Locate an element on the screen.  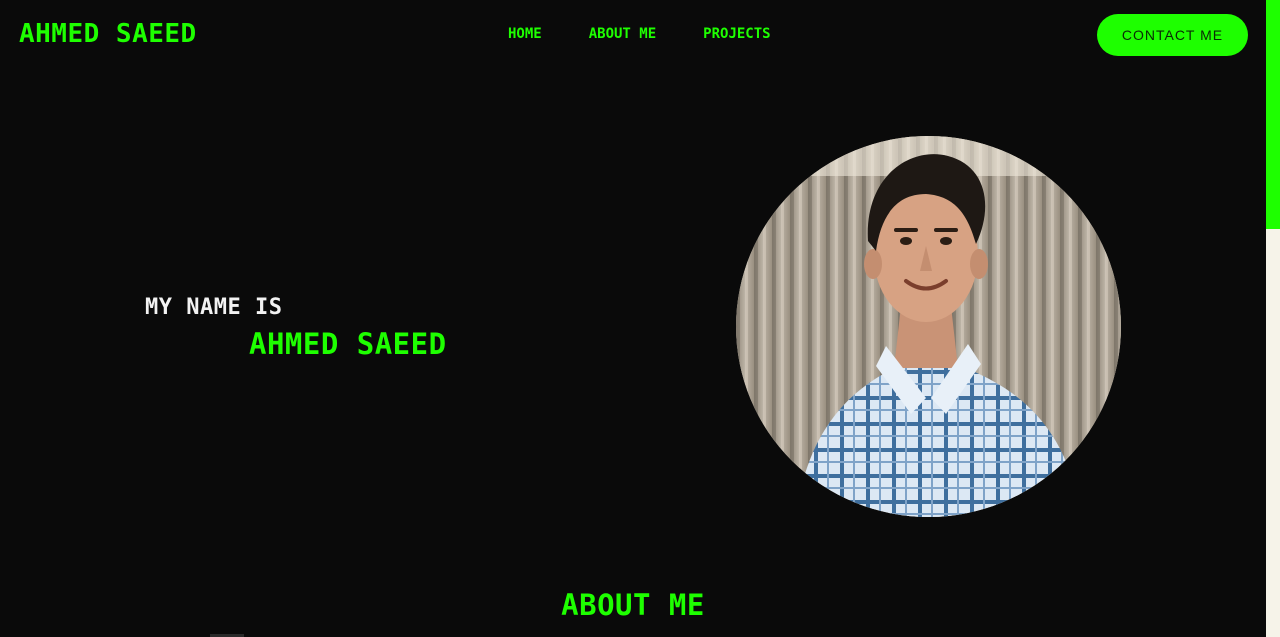
page-scrollbar is located at coordinates (1273, 318).